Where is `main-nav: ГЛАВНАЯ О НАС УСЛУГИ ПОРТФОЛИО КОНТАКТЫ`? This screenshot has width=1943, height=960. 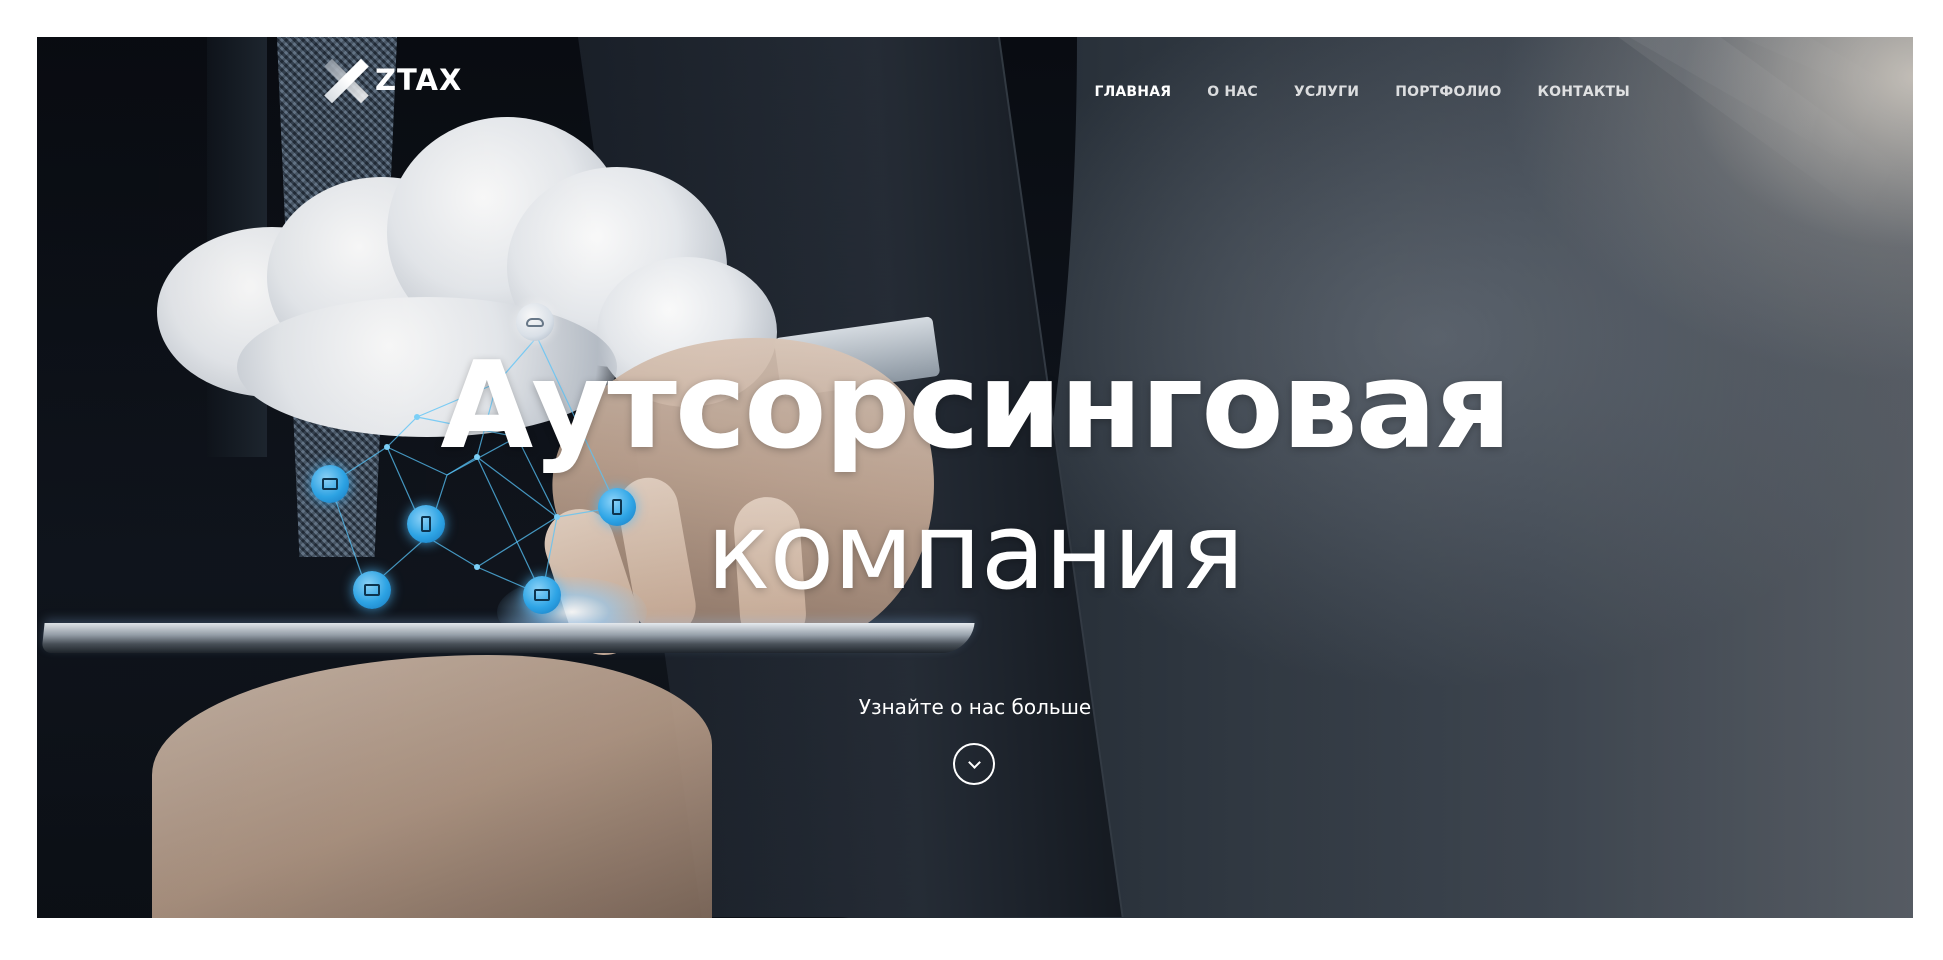 main-nav: ГЛАВНАЯ О НАС УСЛУГИ ПОРТФОЛИО КОНТАКТЫ is located at coordinates (1344, 92).